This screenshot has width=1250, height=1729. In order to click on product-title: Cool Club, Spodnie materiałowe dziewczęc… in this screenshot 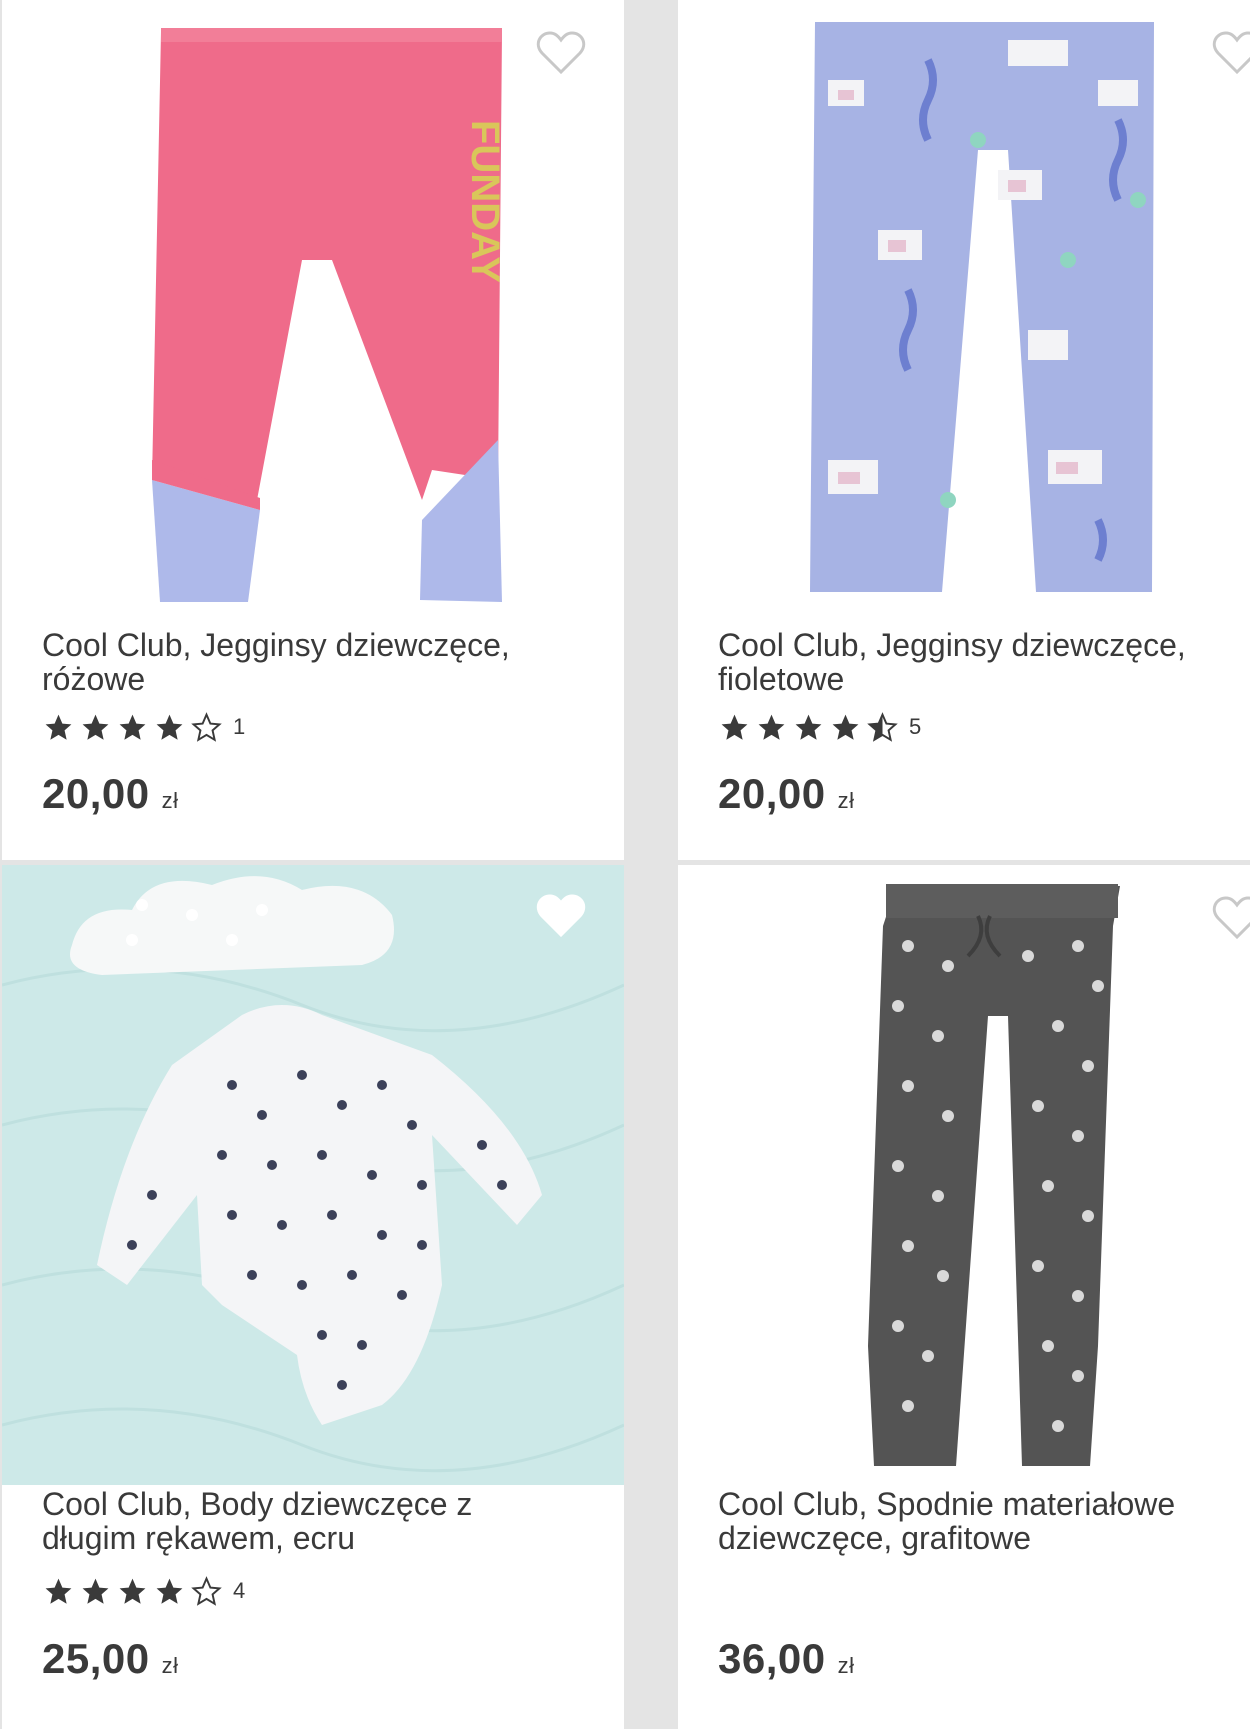, I will do `click(983, 1521)`.